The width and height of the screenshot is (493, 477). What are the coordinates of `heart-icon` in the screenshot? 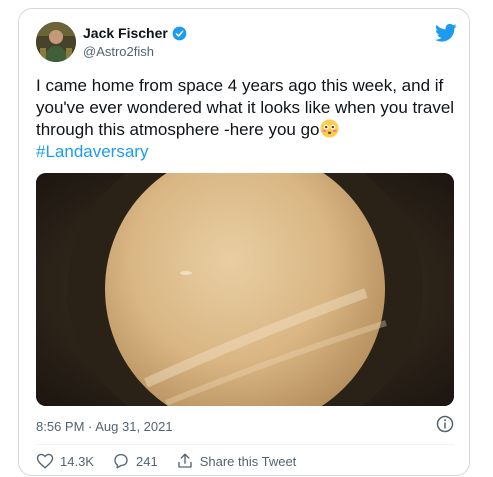 It's located at (45, 461).